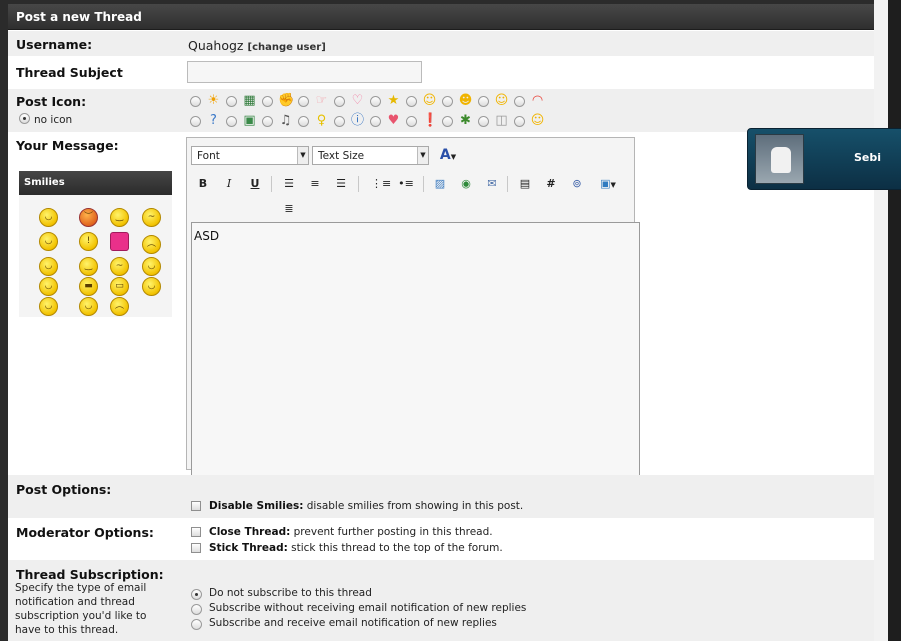 This screenshot has width=901, height=641. What do you see at coordinates (406, 184) in the screenshot?
I see `unordered-list-button: •≡` at bounding box center [406, 184].